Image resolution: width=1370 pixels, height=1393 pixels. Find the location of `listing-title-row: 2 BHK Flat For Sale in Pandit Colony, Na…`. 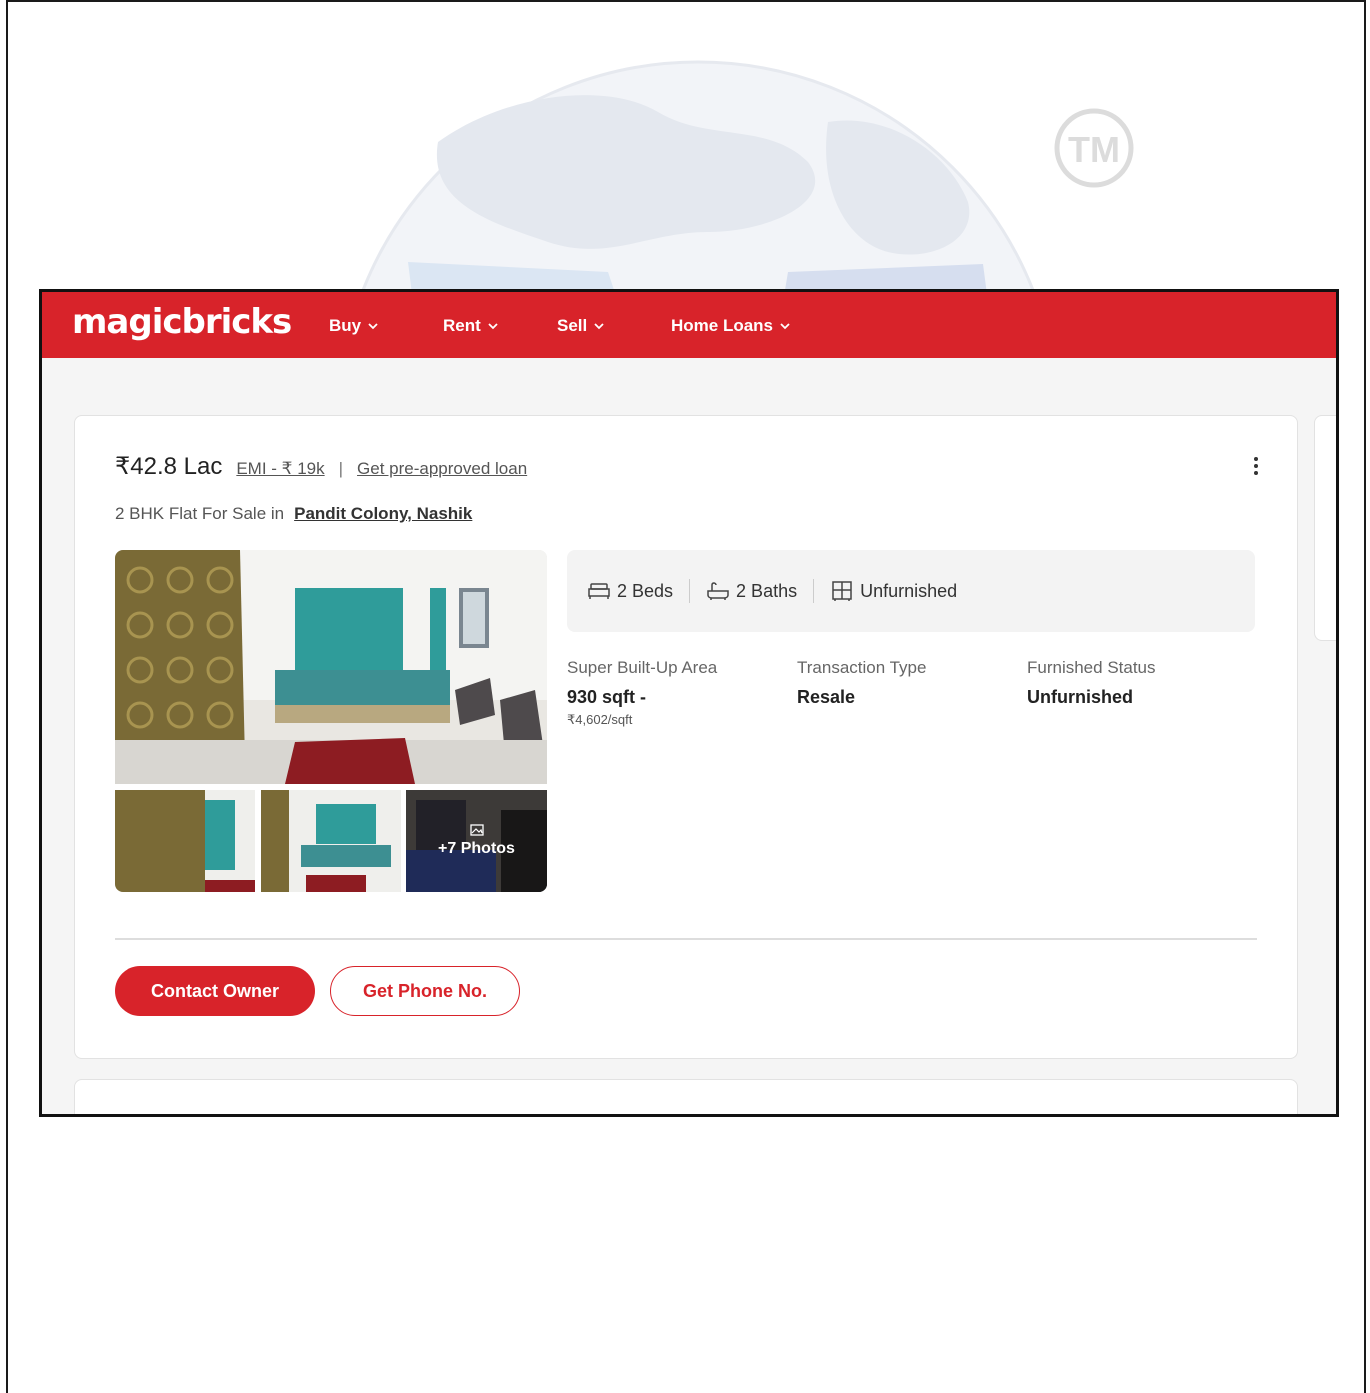

listing-title-row: 2 BHK Flat For Sale in Pandit Colony, Na… is located at coordinates (293, 514).